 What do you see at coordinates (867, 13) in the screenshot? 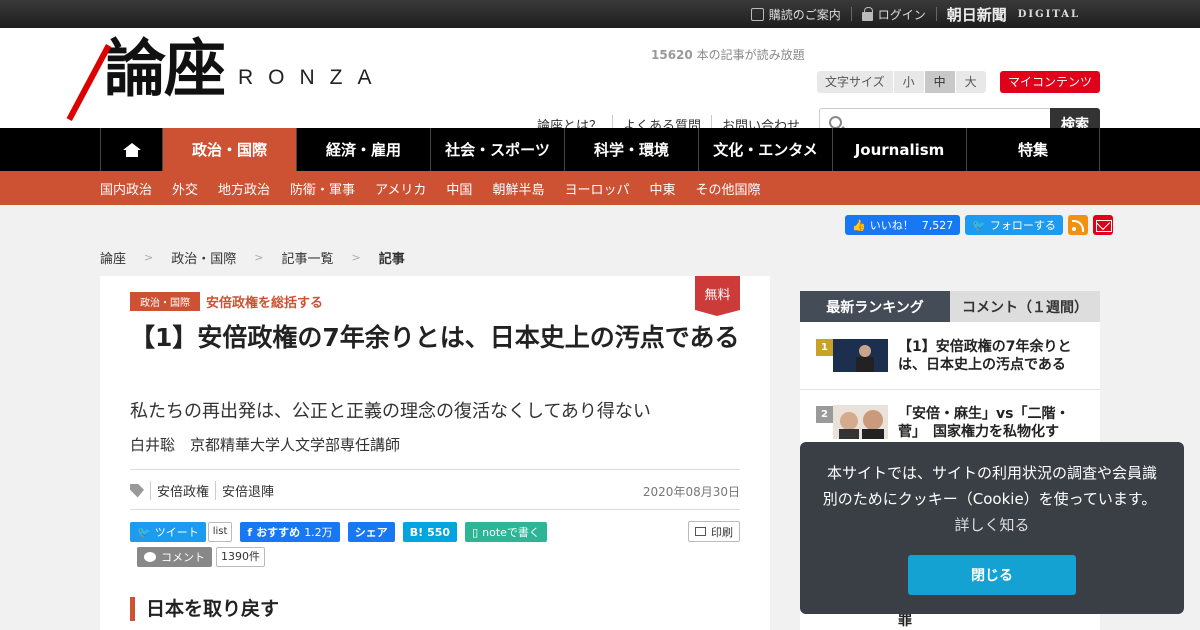
I see `lock-icon` at bounding box center [867, 13].